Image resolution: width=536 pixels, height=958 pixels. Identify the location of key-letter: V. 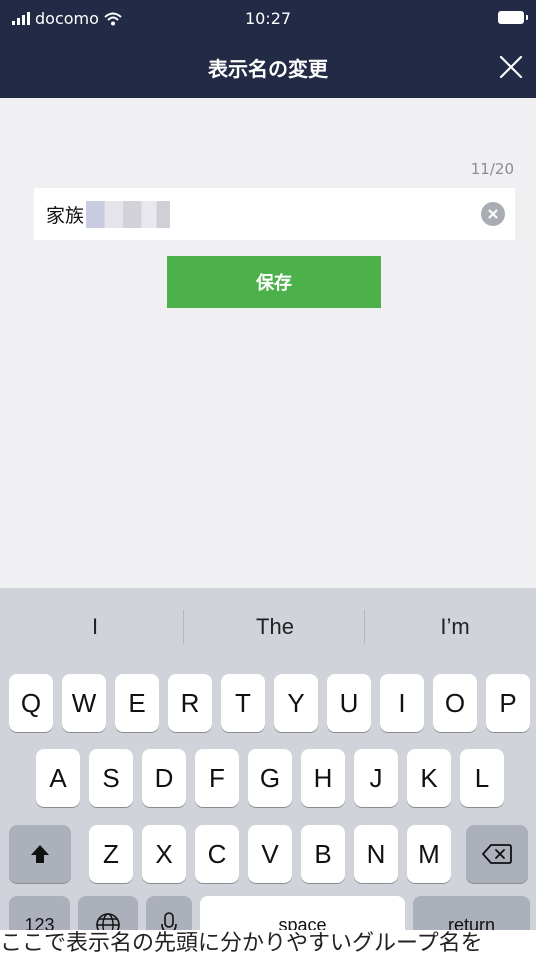
(270, 854).